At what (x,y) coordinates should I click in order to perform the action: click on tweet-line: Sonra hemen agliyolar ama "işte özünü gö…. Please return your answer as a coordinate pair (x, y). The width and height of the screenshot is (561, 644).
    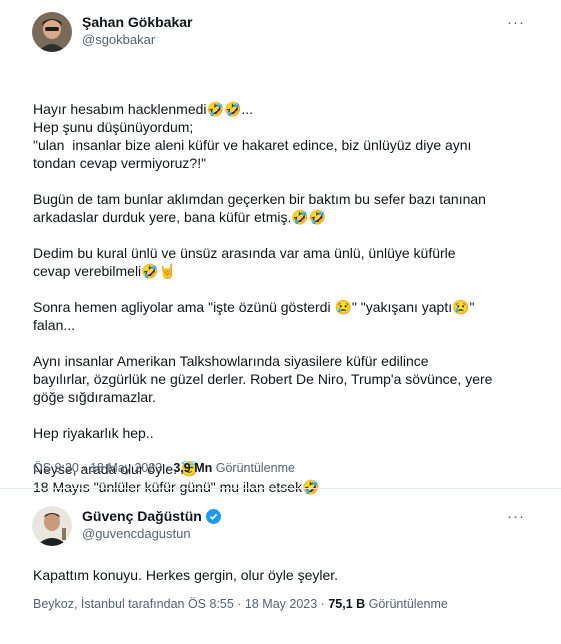
    Looking at the image, I should click on (254, 307).